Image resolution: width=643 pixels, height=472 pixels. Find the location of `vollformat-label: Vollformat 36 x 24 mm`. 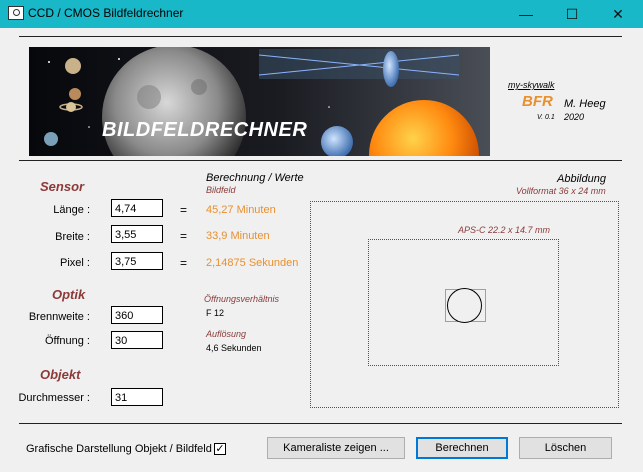

vollformat-label: Vollformat 36 x 24 mm is located at coordinates (561, 191).